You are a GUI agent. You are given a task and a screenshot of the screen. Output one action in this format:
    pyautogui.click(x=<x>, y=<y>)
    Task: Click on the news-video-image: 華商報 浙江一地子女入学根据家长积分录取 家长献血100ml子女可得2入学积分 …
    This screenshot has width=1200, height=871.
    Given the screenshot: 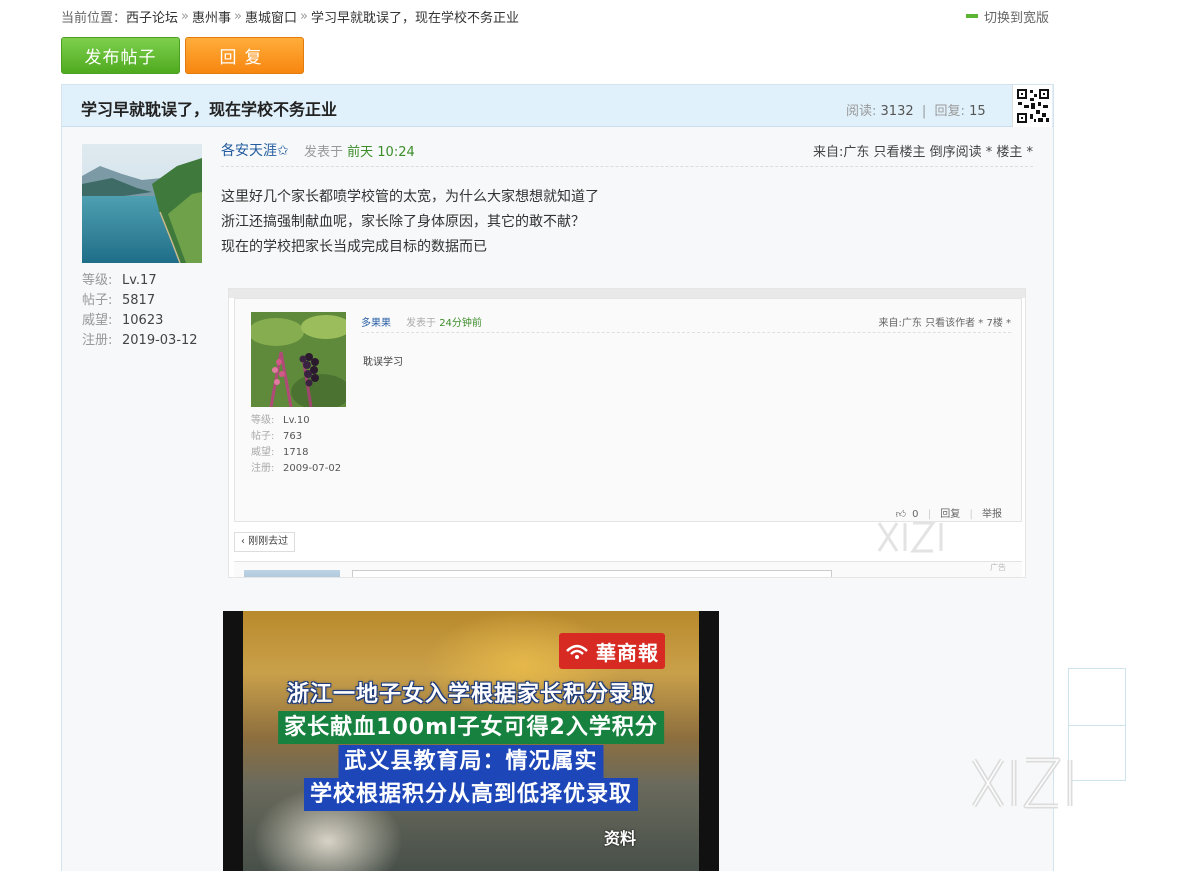 What is the action you would take?
    pyautogui.click(x=471, y=741)
    